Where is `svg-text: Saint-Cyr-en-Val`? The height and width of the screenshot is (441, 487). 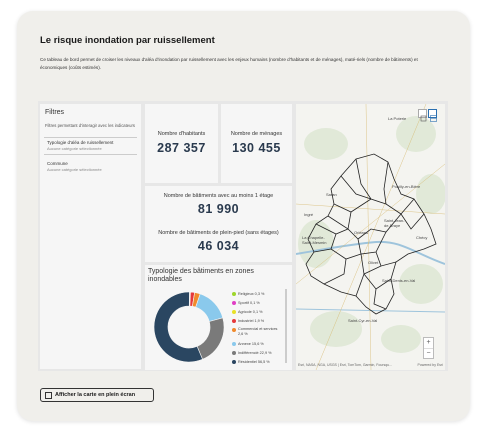 svg-text: Saint-Cyr-en-Val is located at coordinates (362, 320).